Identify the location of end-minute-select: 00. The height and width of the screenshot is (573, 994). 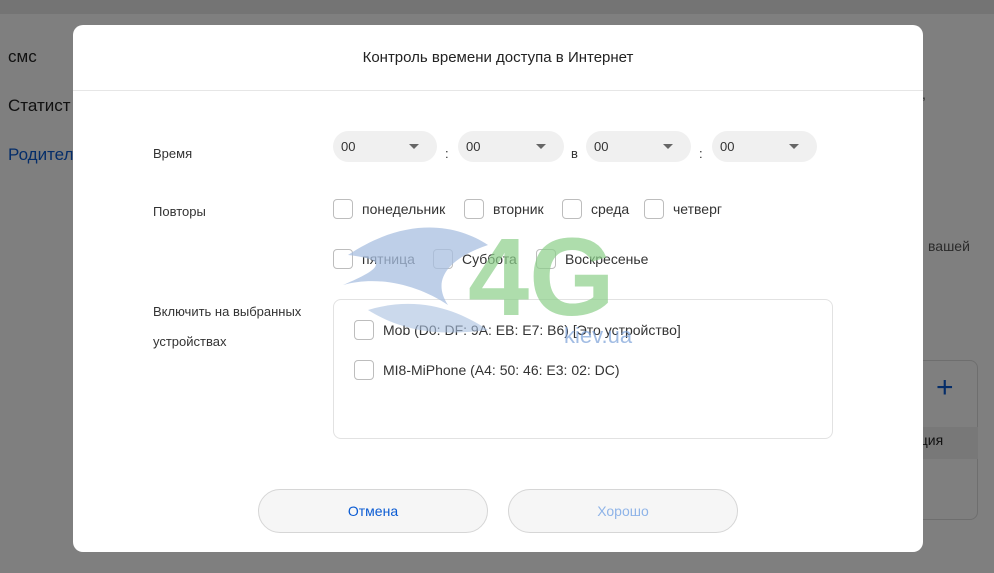
(764, 146).